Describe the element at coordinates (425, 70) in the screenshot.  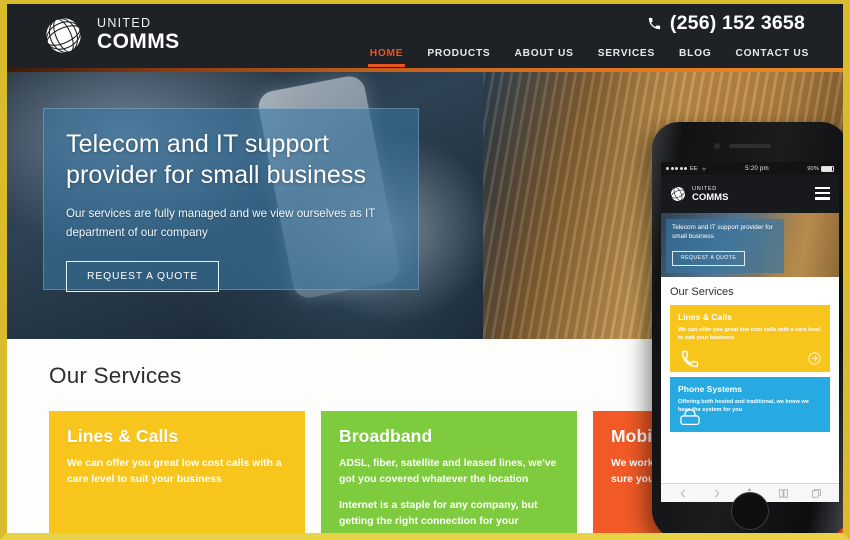
I see `header-accent-bar` at that location.